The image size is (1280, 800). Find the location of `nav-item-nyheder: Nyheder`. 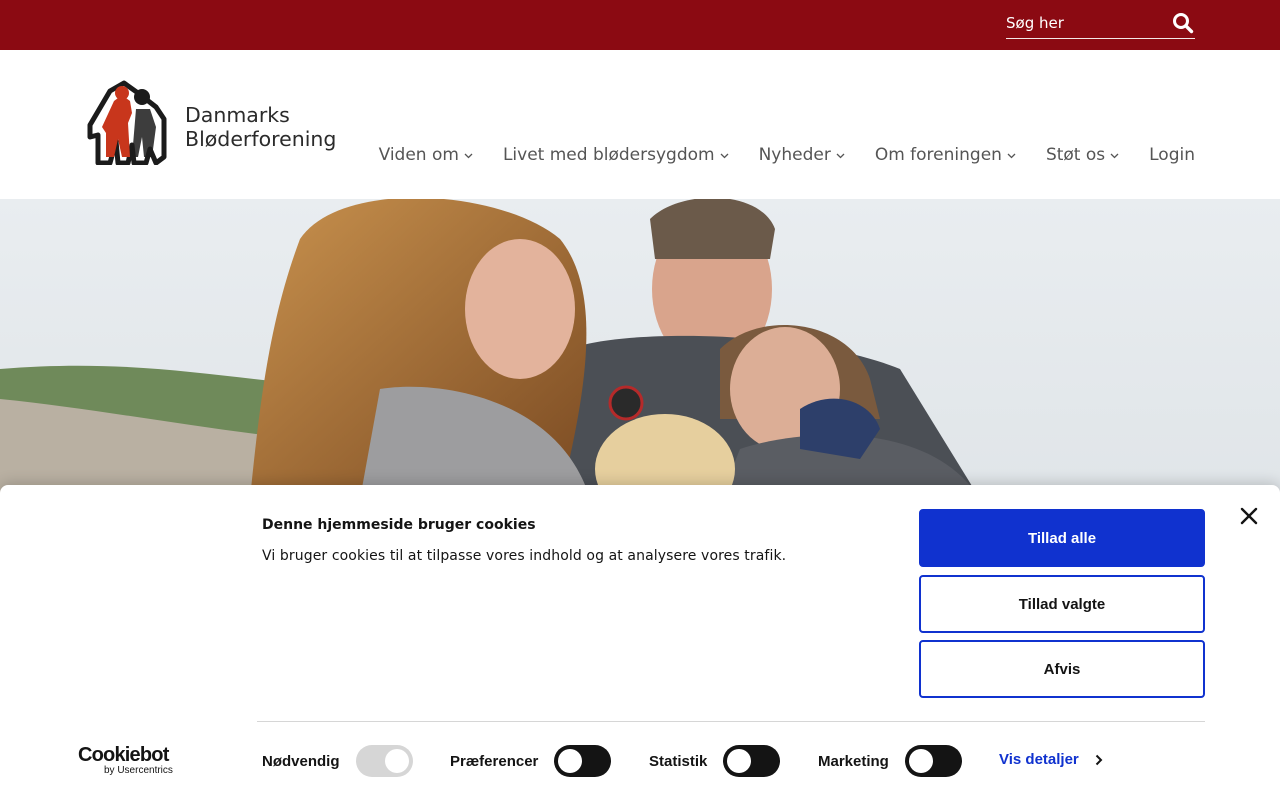

nav-item-nyheder: Nyheder is located at coordinates (802, 155).